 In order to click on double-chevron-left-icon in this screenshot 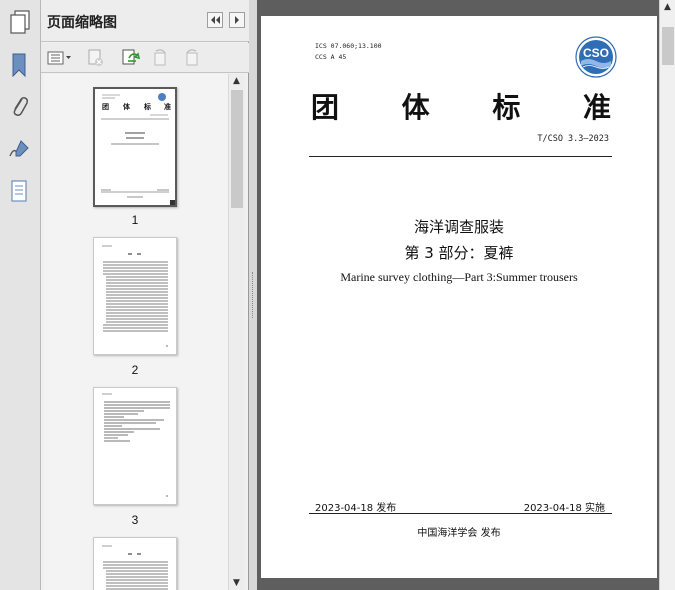, I will do `click(215, 20)`.